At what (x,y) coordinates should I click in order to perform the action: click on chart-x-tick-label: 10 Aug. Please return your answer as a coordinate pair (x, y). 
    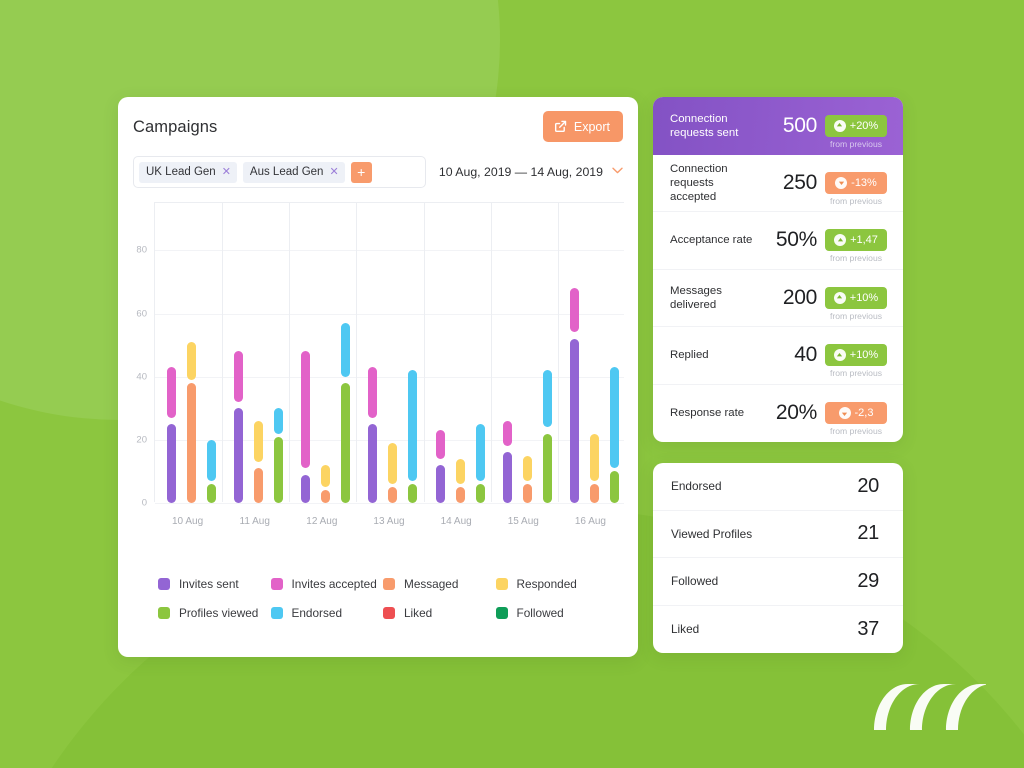
    Looking at the image, I should click on (187, 521).